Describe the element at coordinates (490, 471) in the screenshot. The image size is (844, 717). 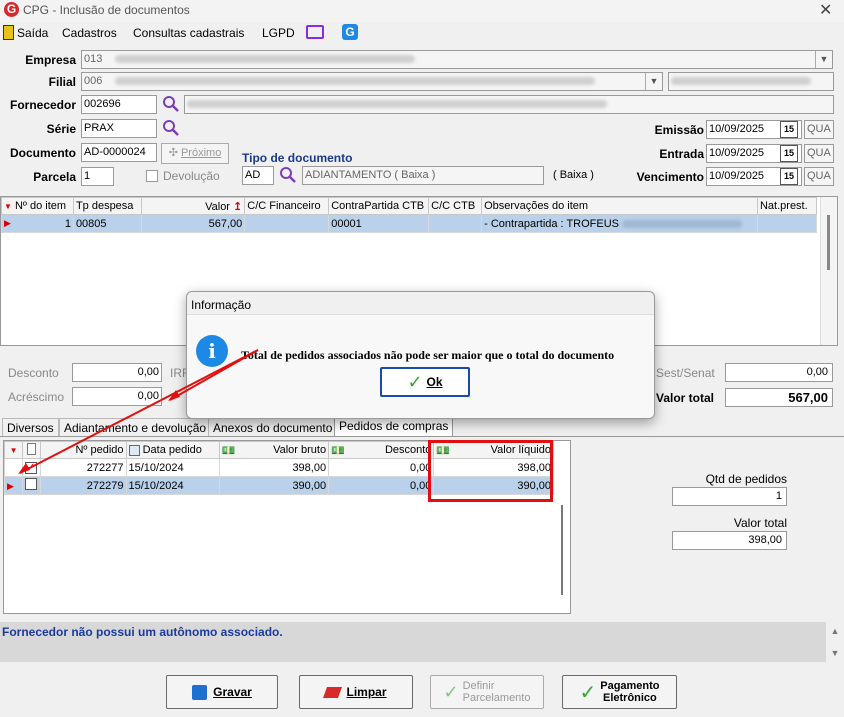
I see `highlight-box` at that location.